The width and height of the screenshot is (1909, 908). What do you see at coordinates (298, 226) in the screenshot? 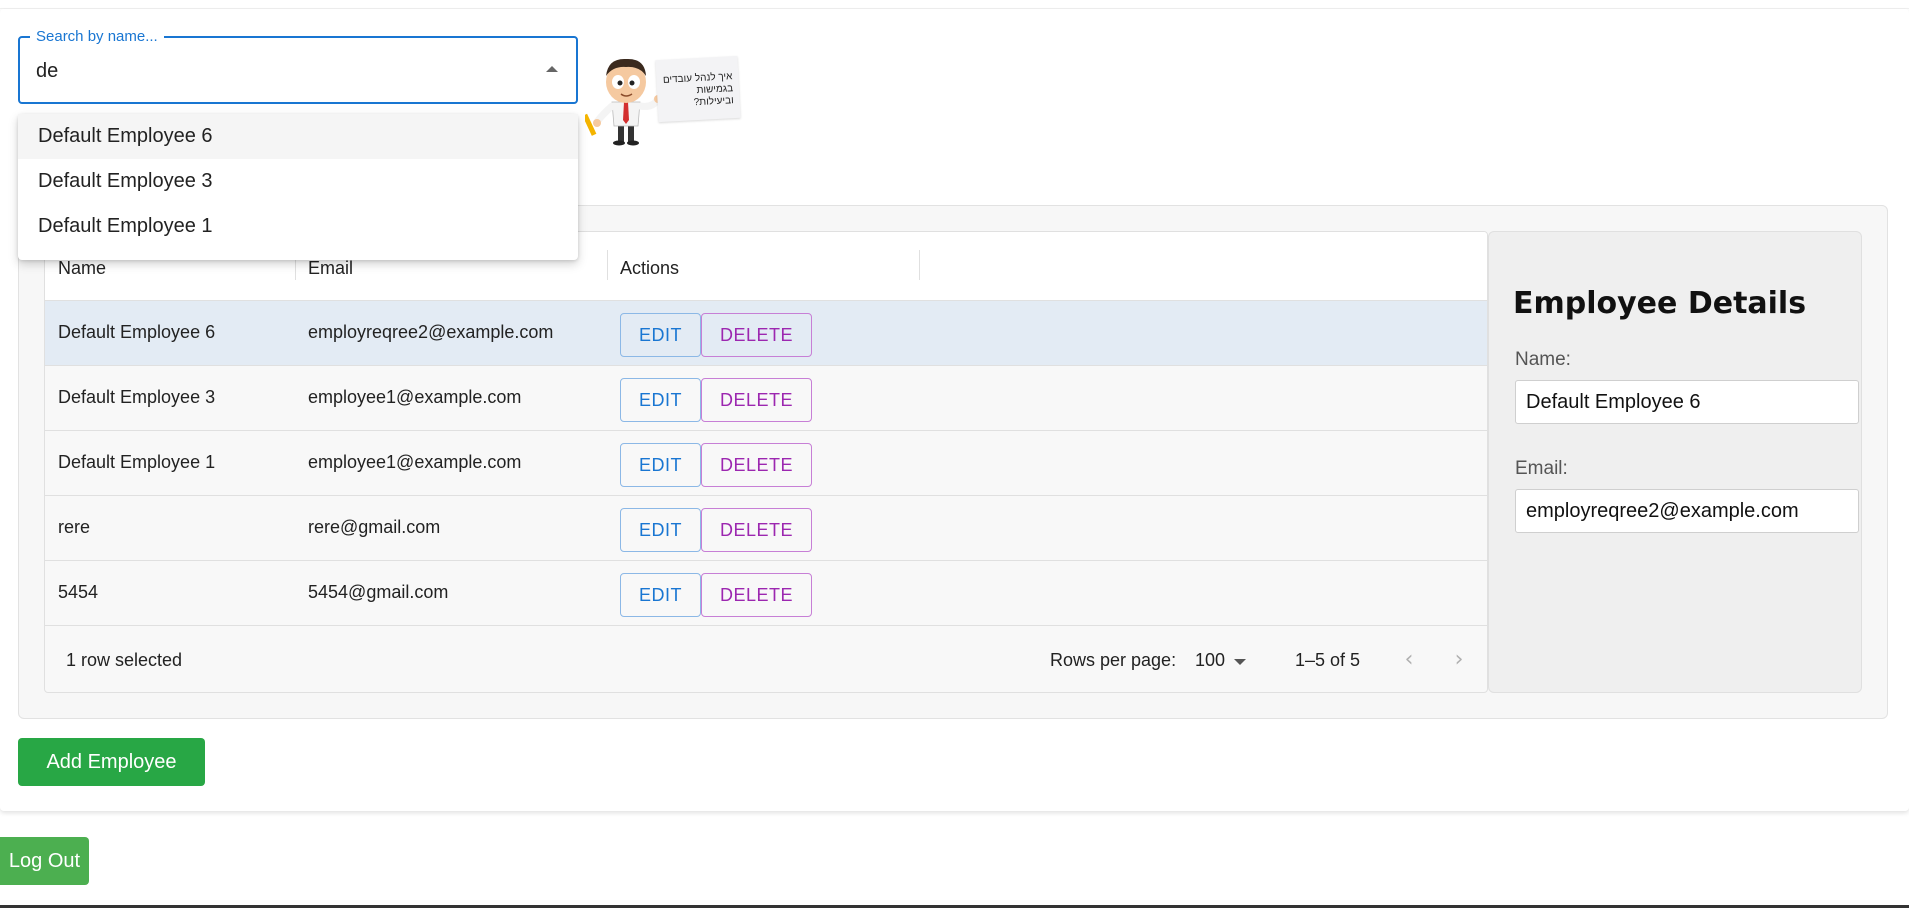
I see `search-option: Default Employee 1` at bounding box center [298, 226].